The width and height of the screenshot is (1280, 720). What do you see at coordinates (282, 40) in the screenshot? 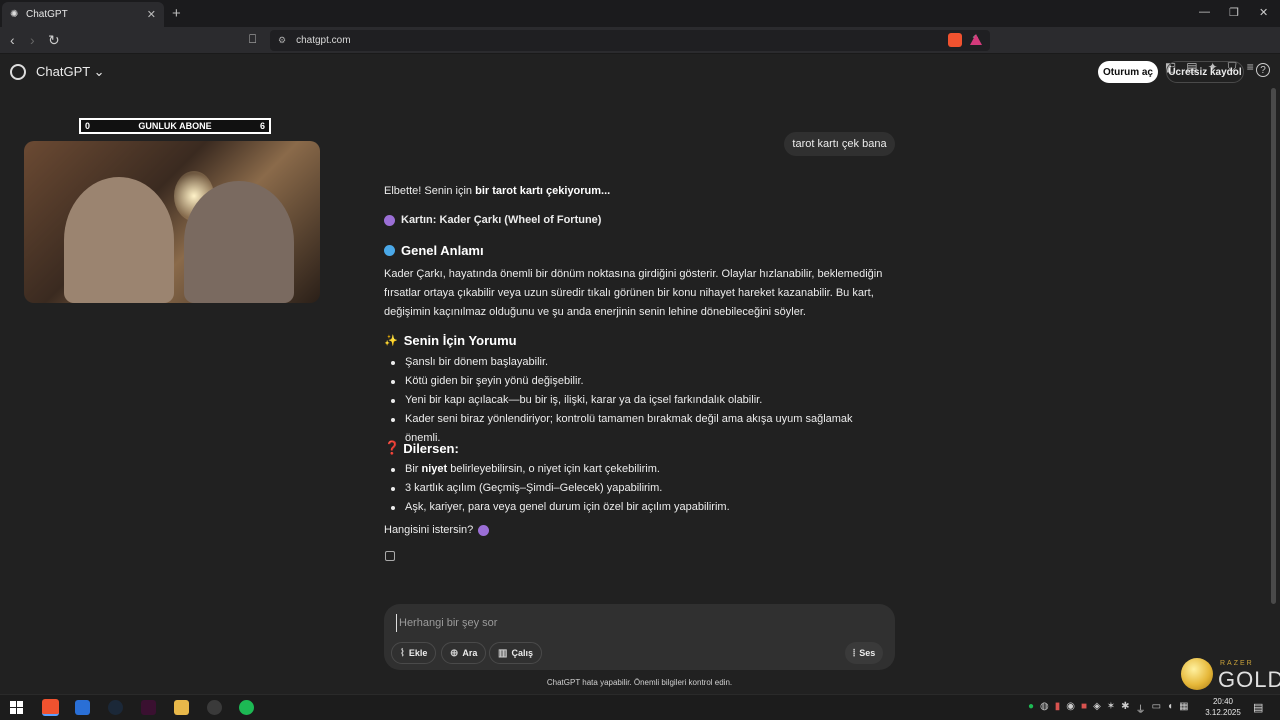
I see `site-info-icon: ⚙` at bounding box center [282, 40].